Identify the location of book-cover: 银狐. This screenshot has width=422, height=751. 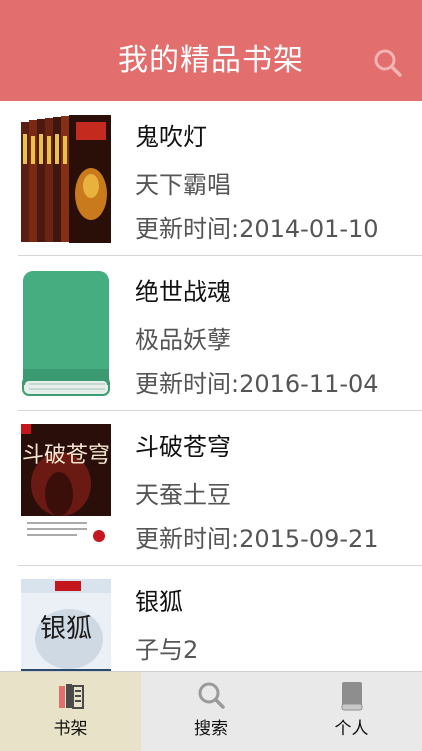
(66, 625).